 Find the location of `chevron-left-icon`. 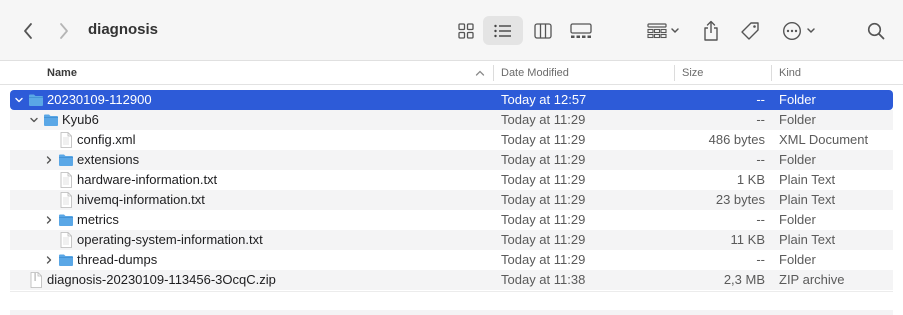

chevron-left-icon is located at coordinates (28, 31).